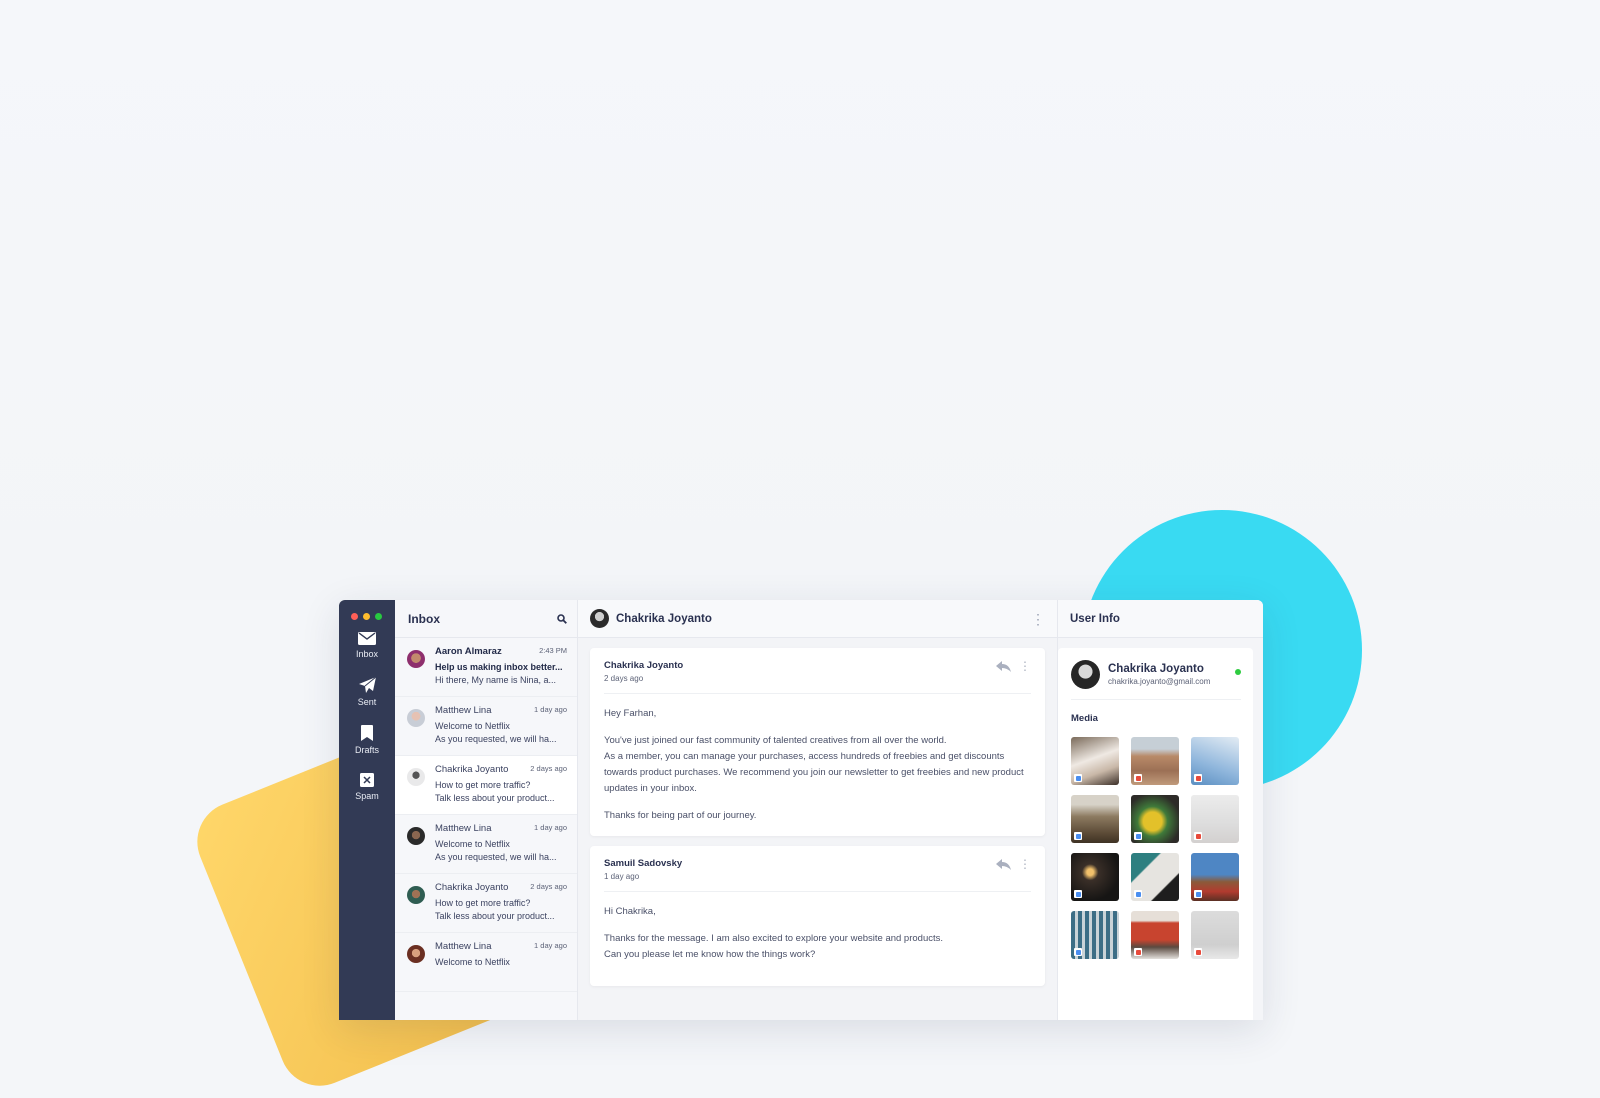  I want to click on message-list-item: Matthew Lina 1 day ago Welcome to Netflix, so click(486, 962).